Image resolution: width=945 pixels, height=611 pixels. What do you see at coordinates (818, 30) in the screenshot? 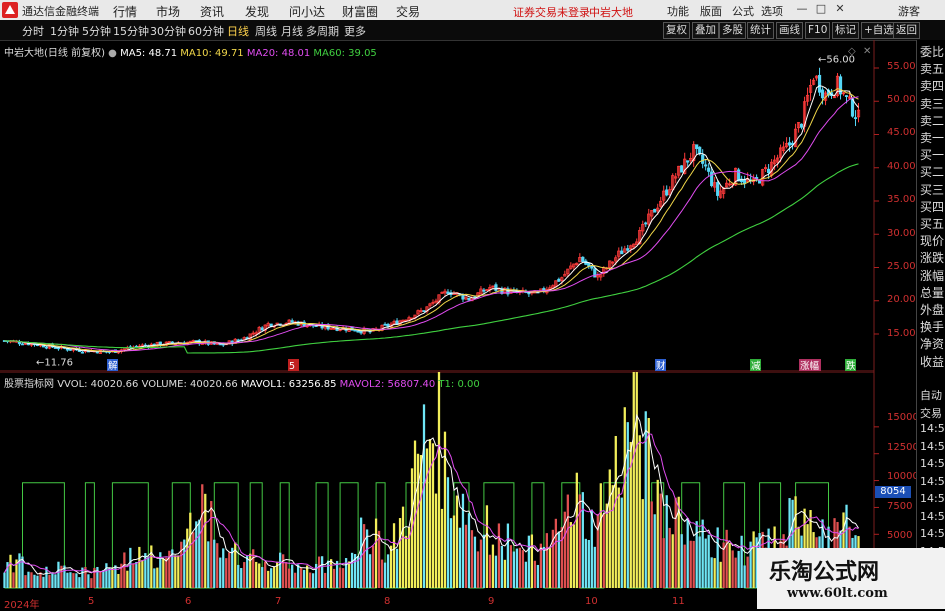
I see `btn-f10: F10` at bounding box center [818, 30].